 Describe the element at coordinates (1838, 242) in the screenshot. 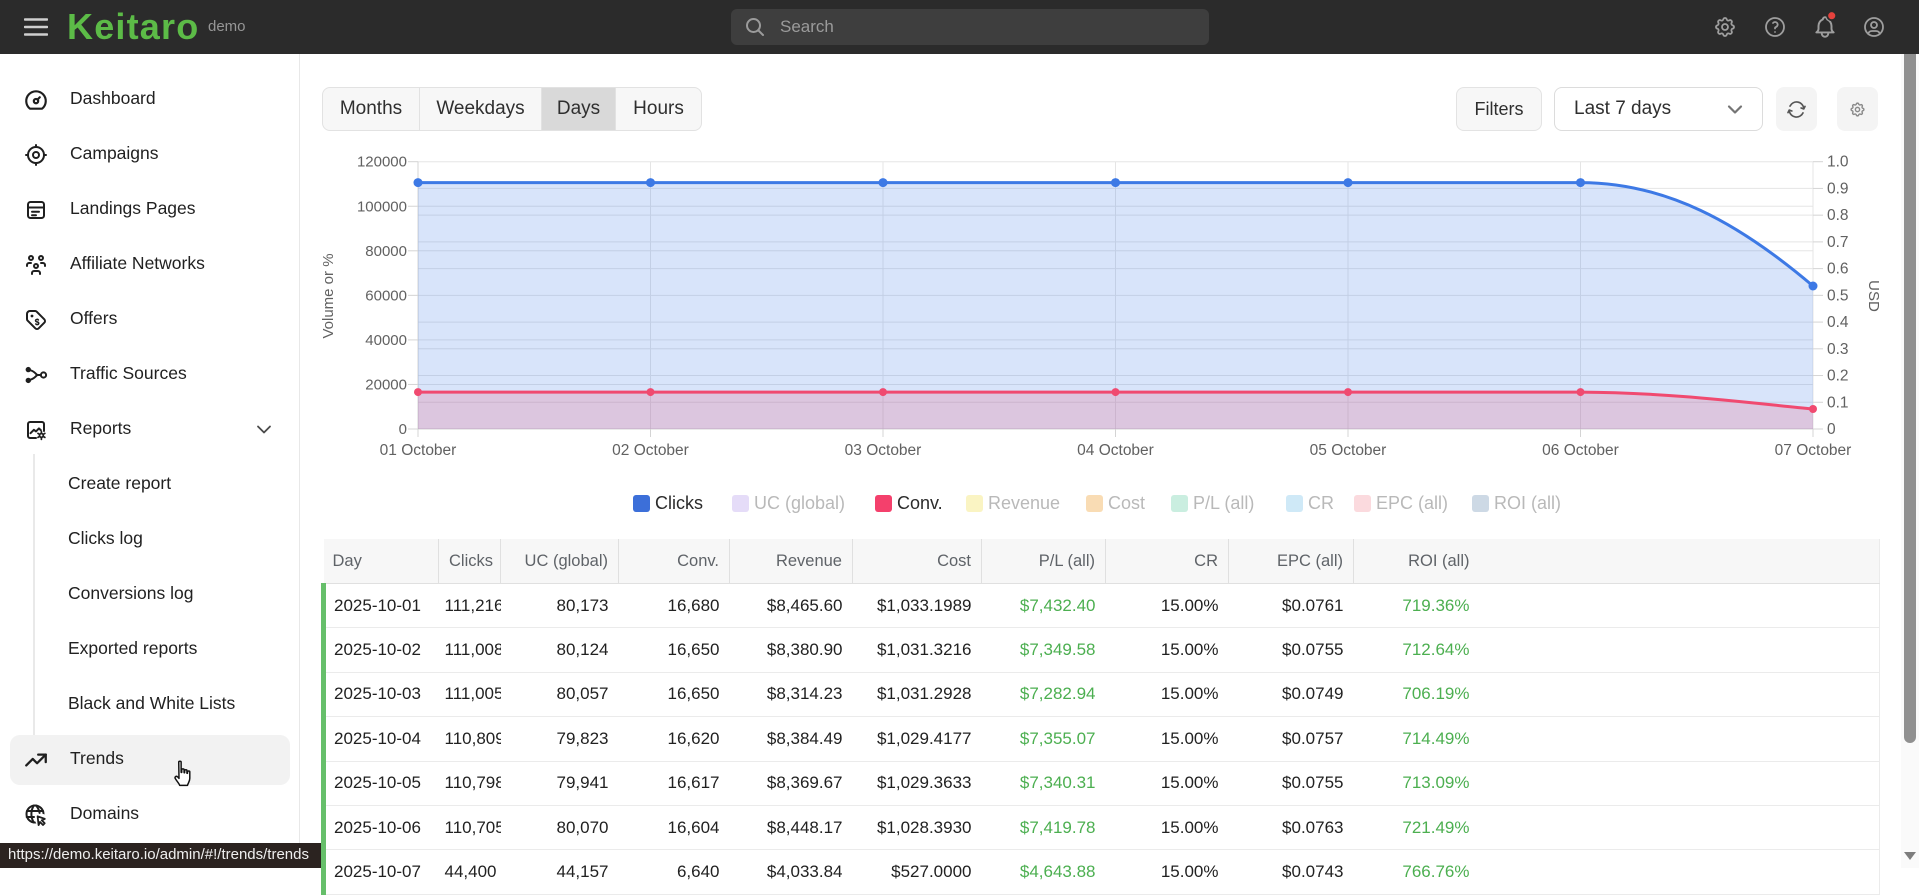

I see `svg-text: 0.7` at that location.